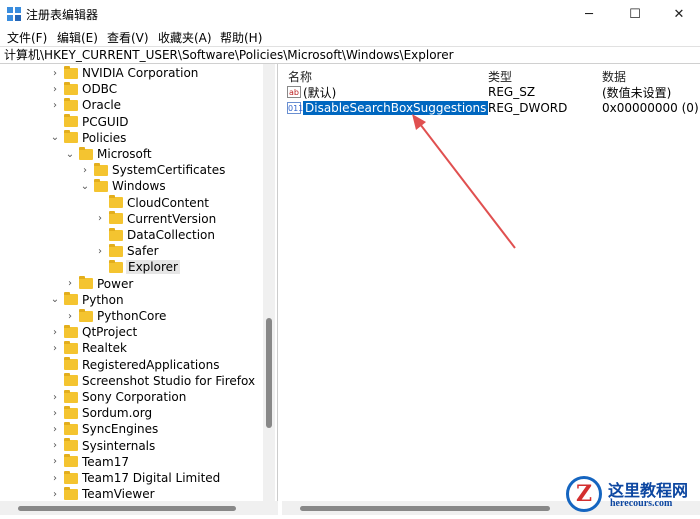 This screenshot has height=519, width=700. Describe the element at coordinates (425, 508) in the screenshot. I see `list-hscroll-thumb` at that location.